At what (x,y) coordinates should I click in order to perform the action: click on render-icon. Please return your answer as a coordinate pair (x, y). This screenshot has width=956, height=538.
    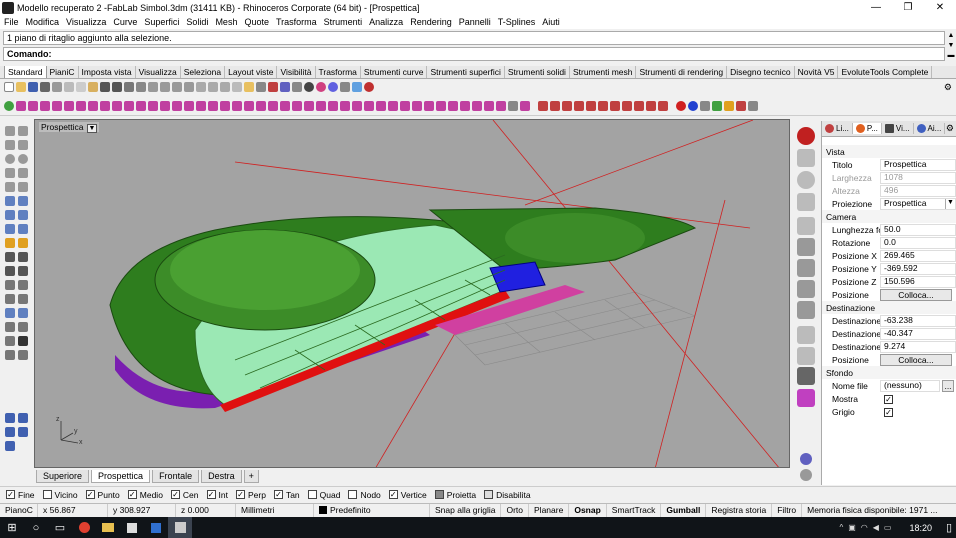
    Looking at the image, I should click on (333, 87).